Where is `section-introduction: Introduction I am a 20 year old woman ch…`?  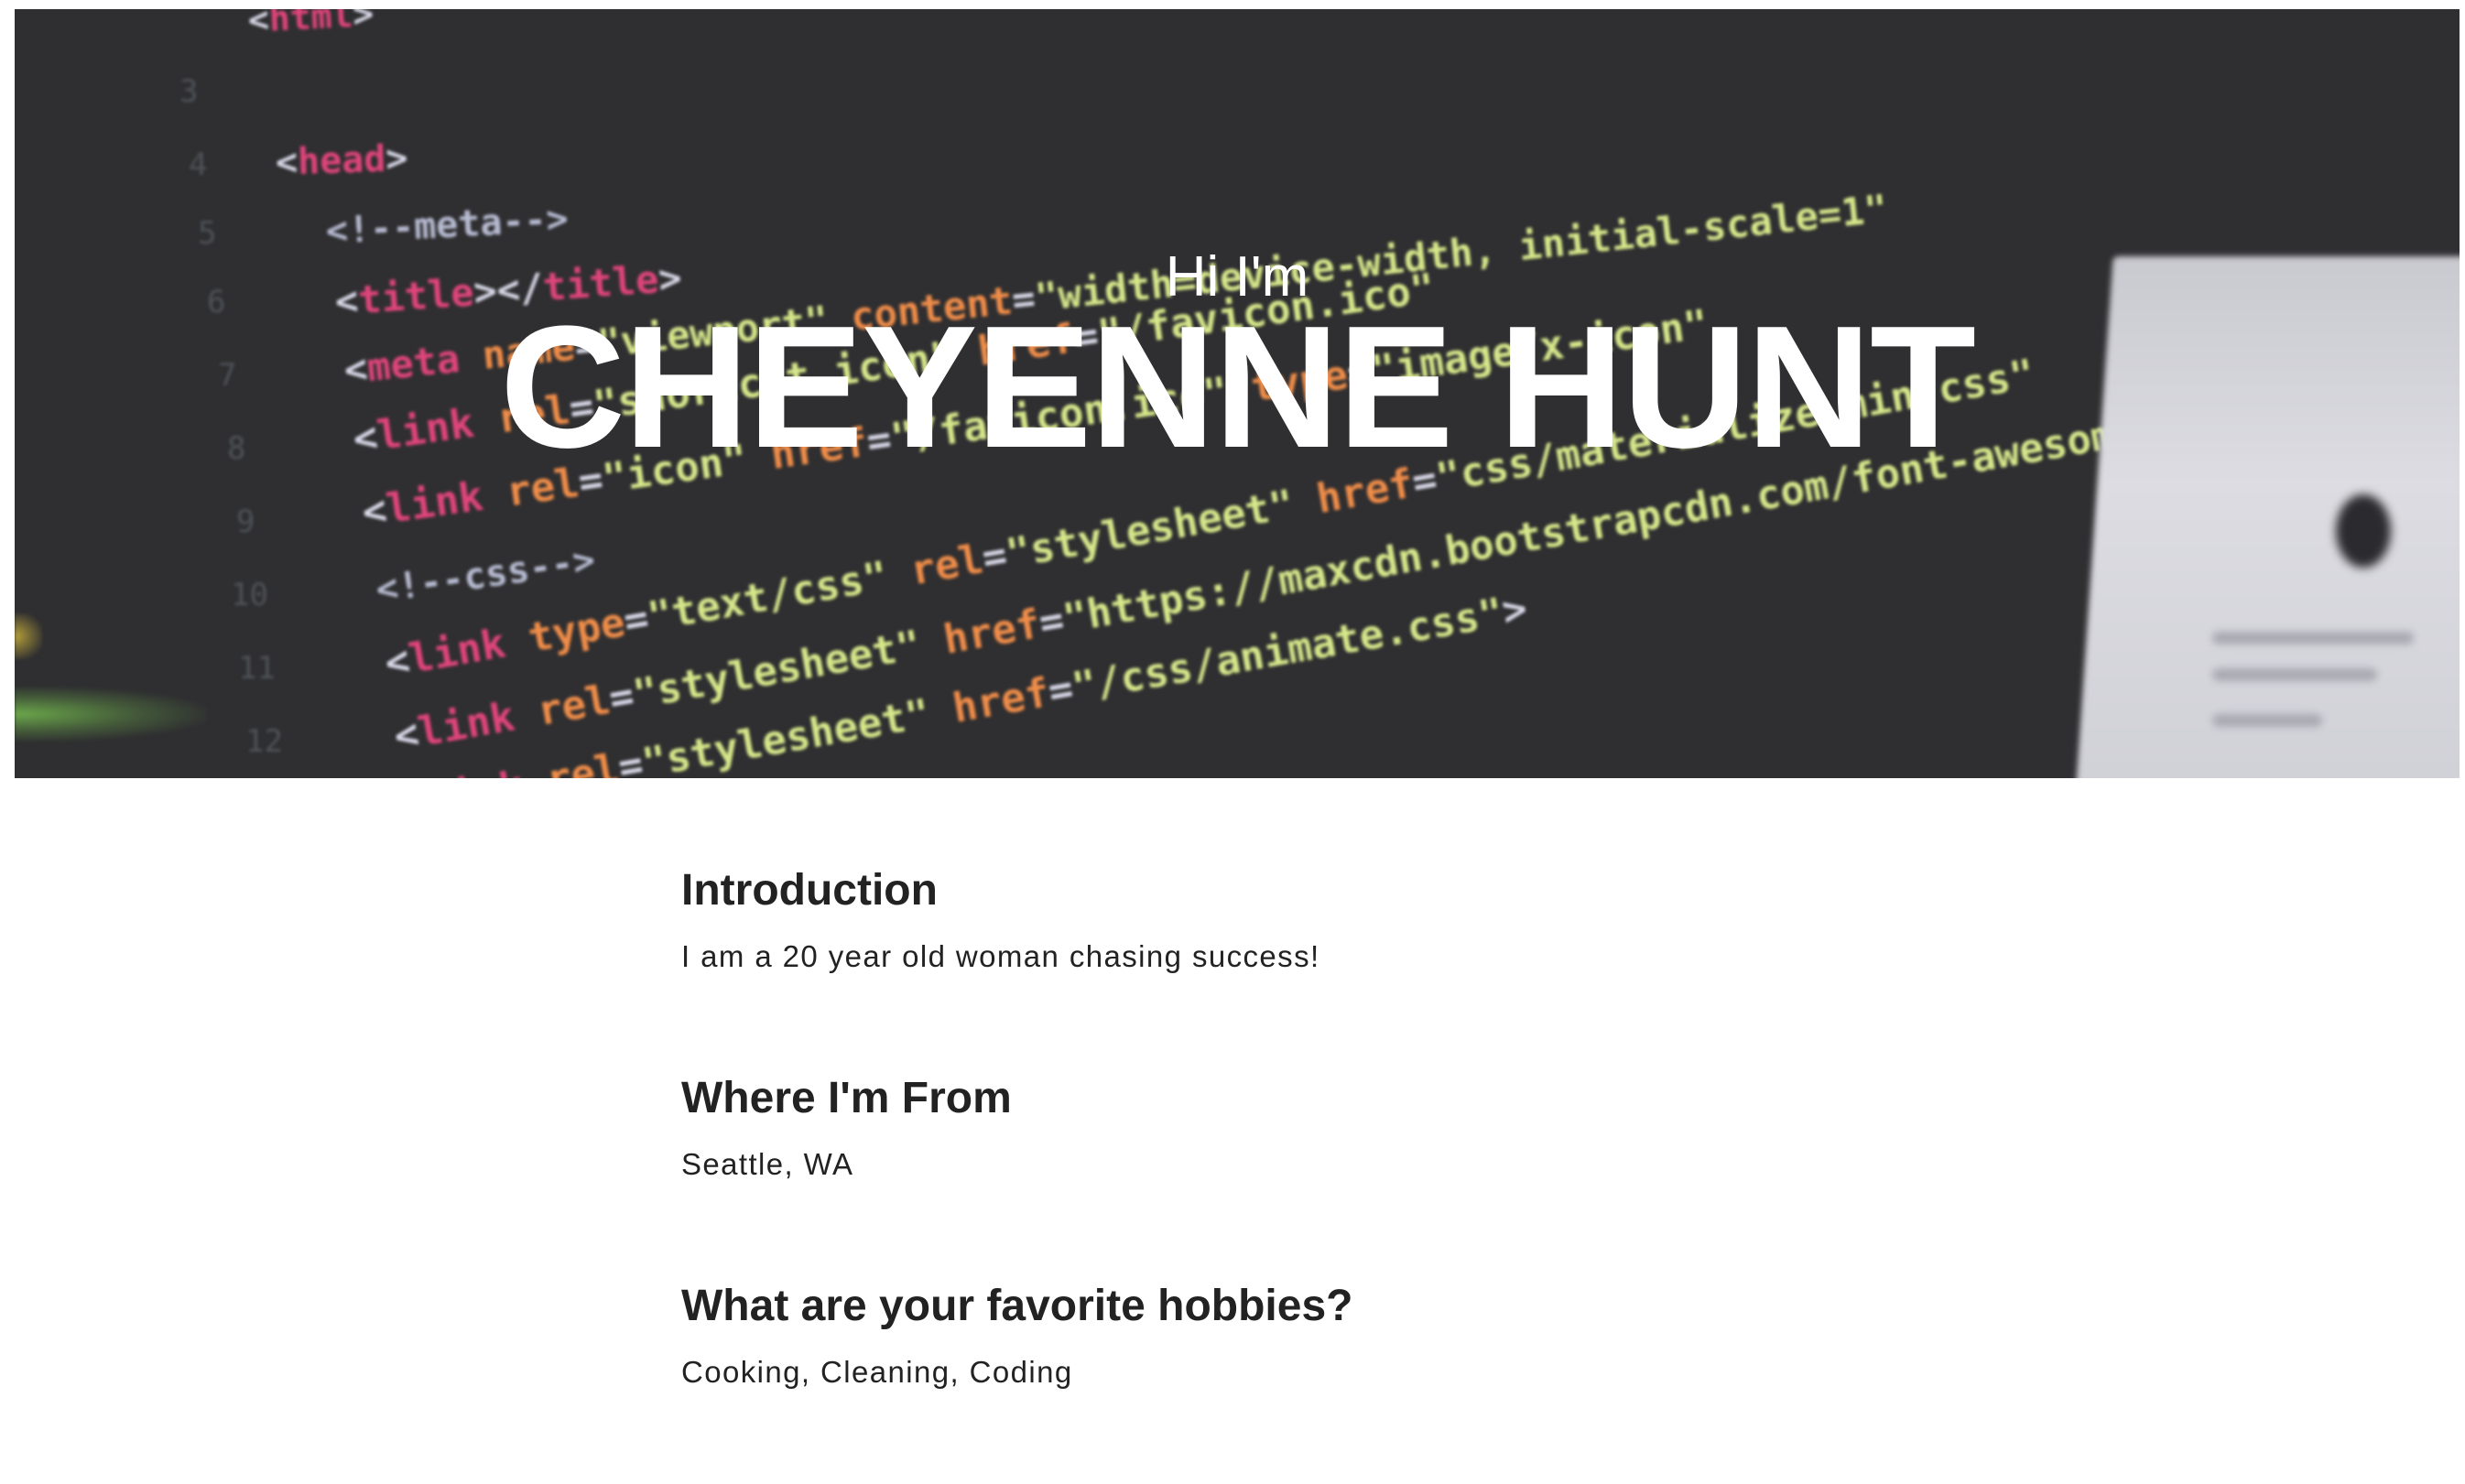 section-introduction: Introduction I am a 20 year old woman ch… is located at coordinates (1322, 964).